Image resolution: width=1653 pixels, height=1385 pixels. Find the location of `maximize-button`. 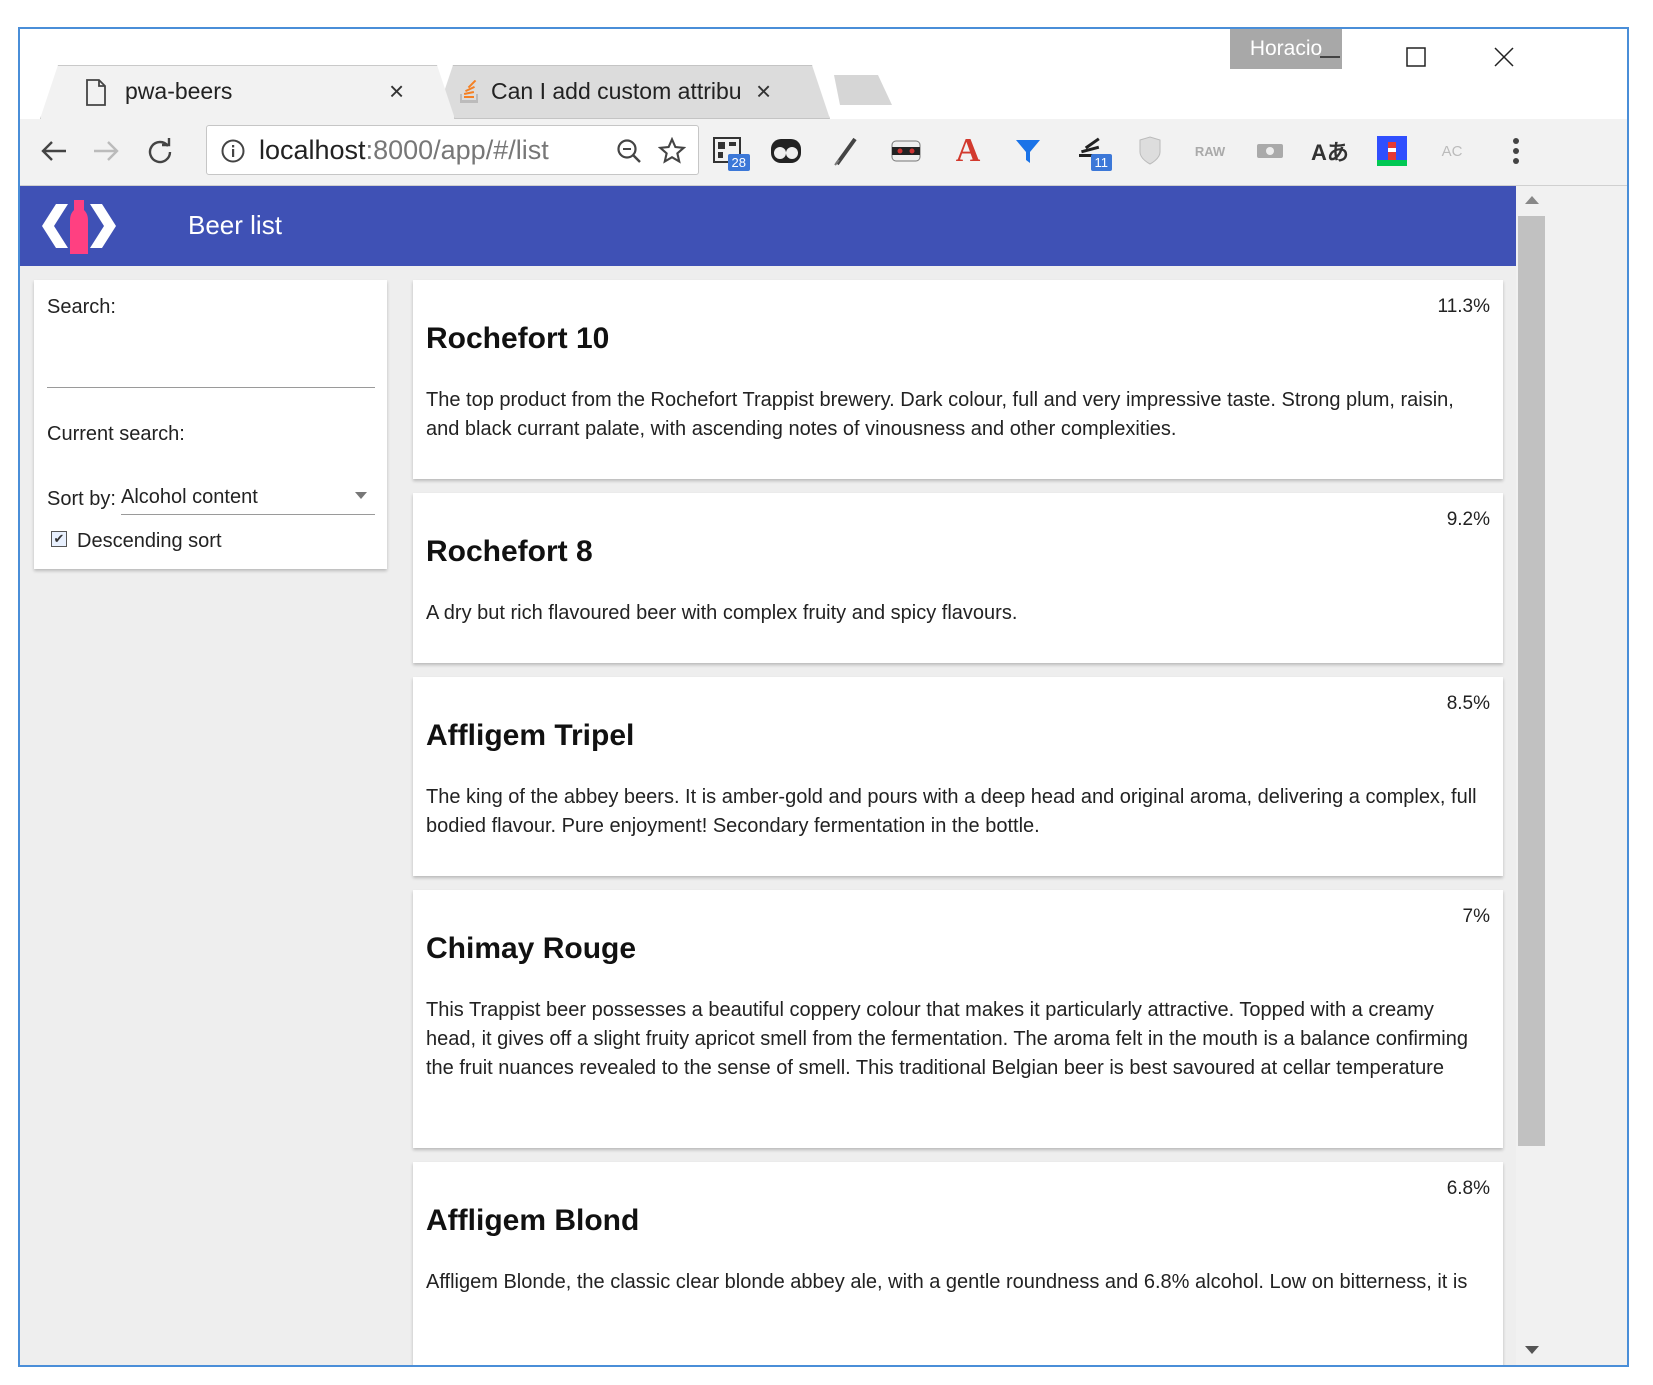

maximize-button is located at coordinates (1416, 57).